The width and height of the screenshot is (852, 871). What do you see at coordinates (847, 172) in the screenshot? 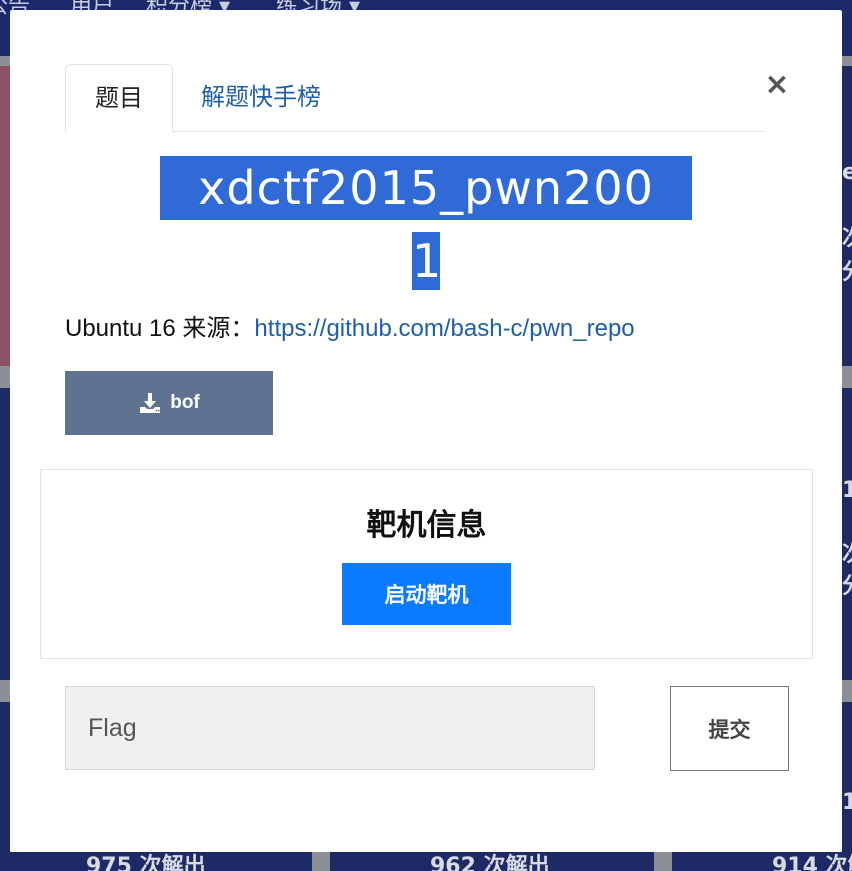
I see `bg-side-text: e` at bounding box center [847, 172].